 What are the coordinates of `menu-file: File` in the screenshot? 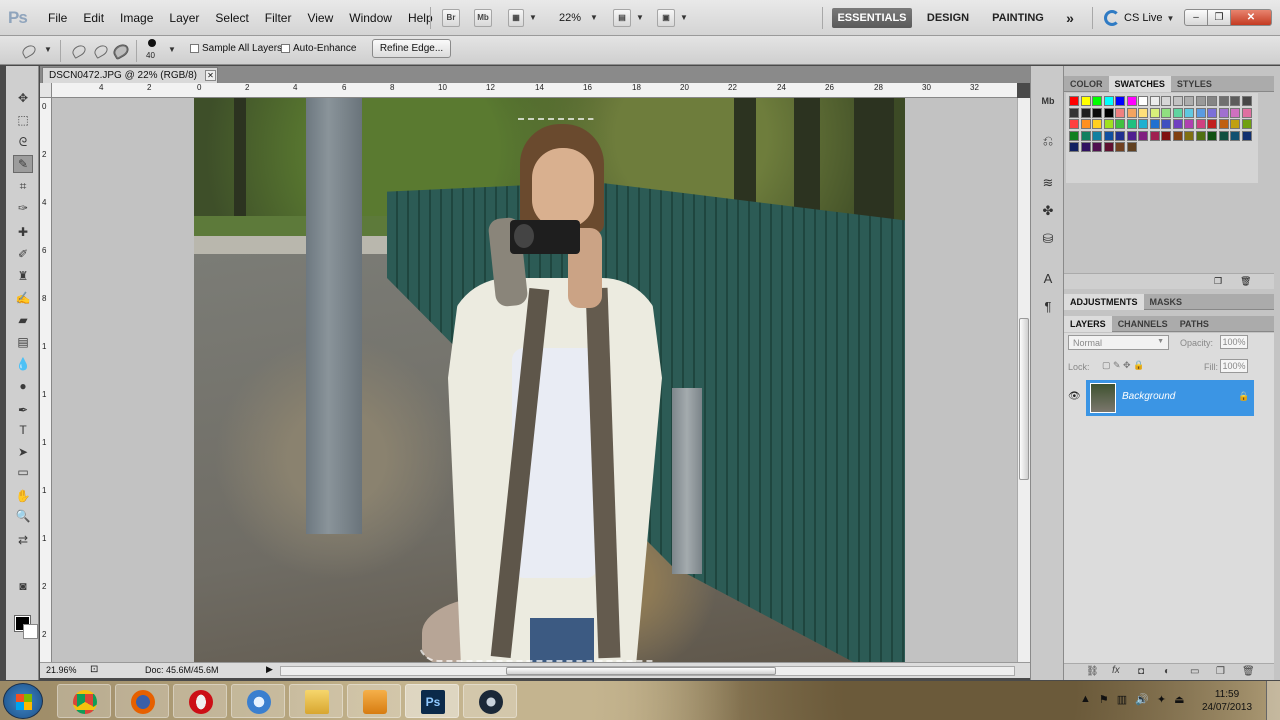 It's located at (57, 18).